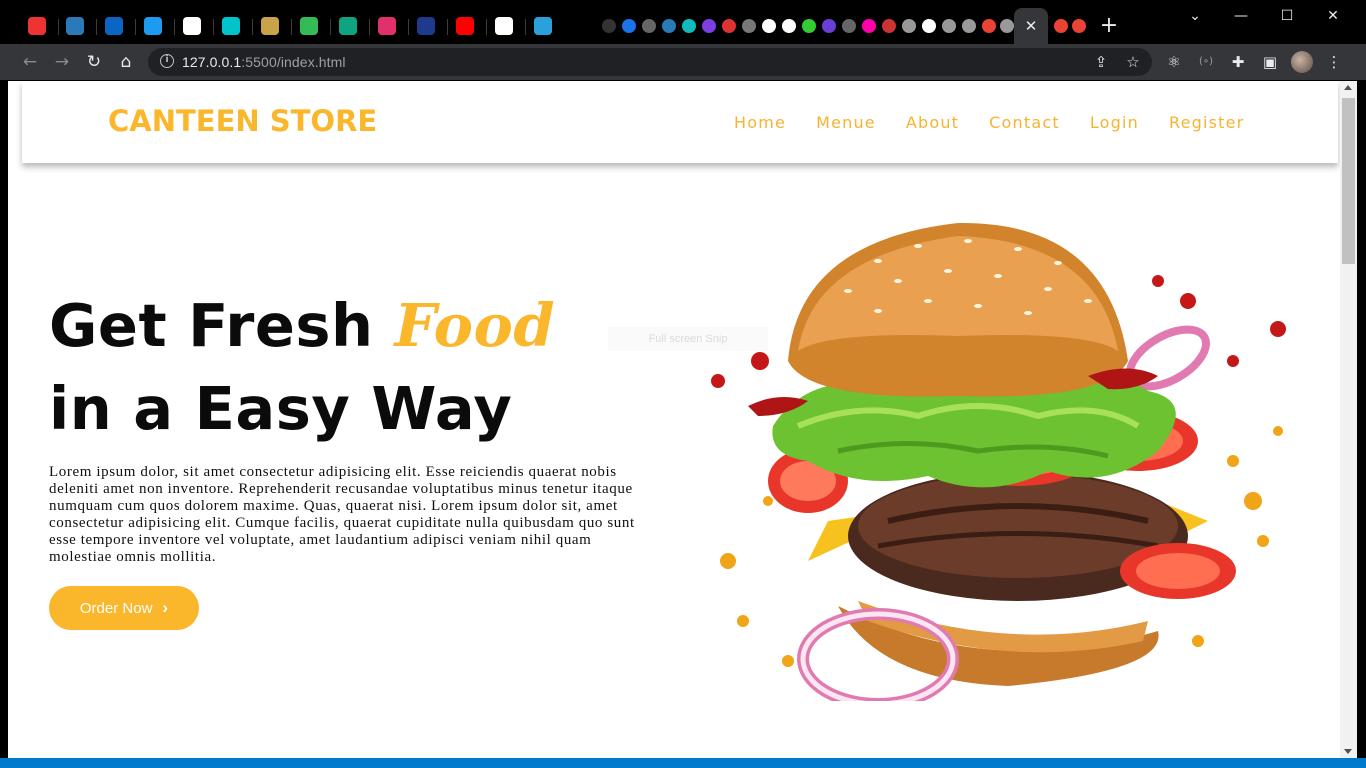 The height and width of the screenshot is (768, 1366). I want to click on maximize-icon: ☐, so click(1287, 17).